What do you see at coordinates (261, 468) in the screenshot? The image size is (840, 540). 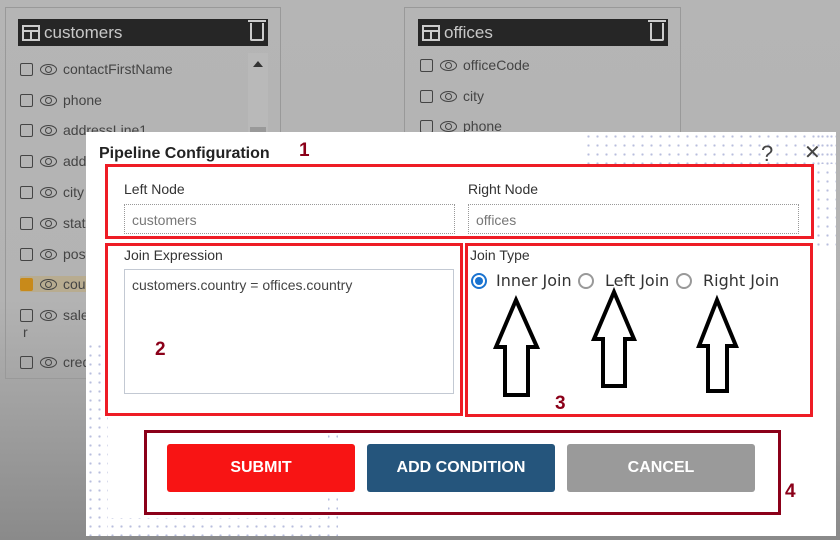 I see `submit-button: SUBMIT` at bounding box center [261, 468].